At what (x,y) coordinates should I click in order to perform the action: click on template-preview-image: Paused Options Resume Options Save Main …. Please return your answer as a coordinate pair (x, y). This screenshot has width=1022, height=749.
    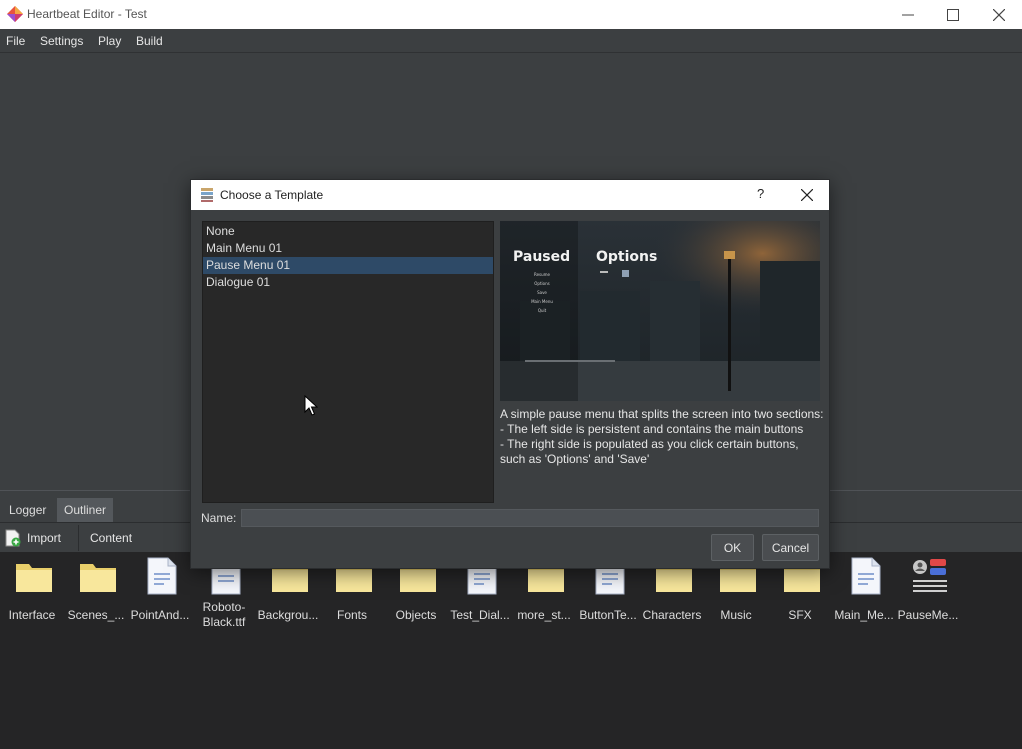
    Looking at the image, I should click on (660, 311).